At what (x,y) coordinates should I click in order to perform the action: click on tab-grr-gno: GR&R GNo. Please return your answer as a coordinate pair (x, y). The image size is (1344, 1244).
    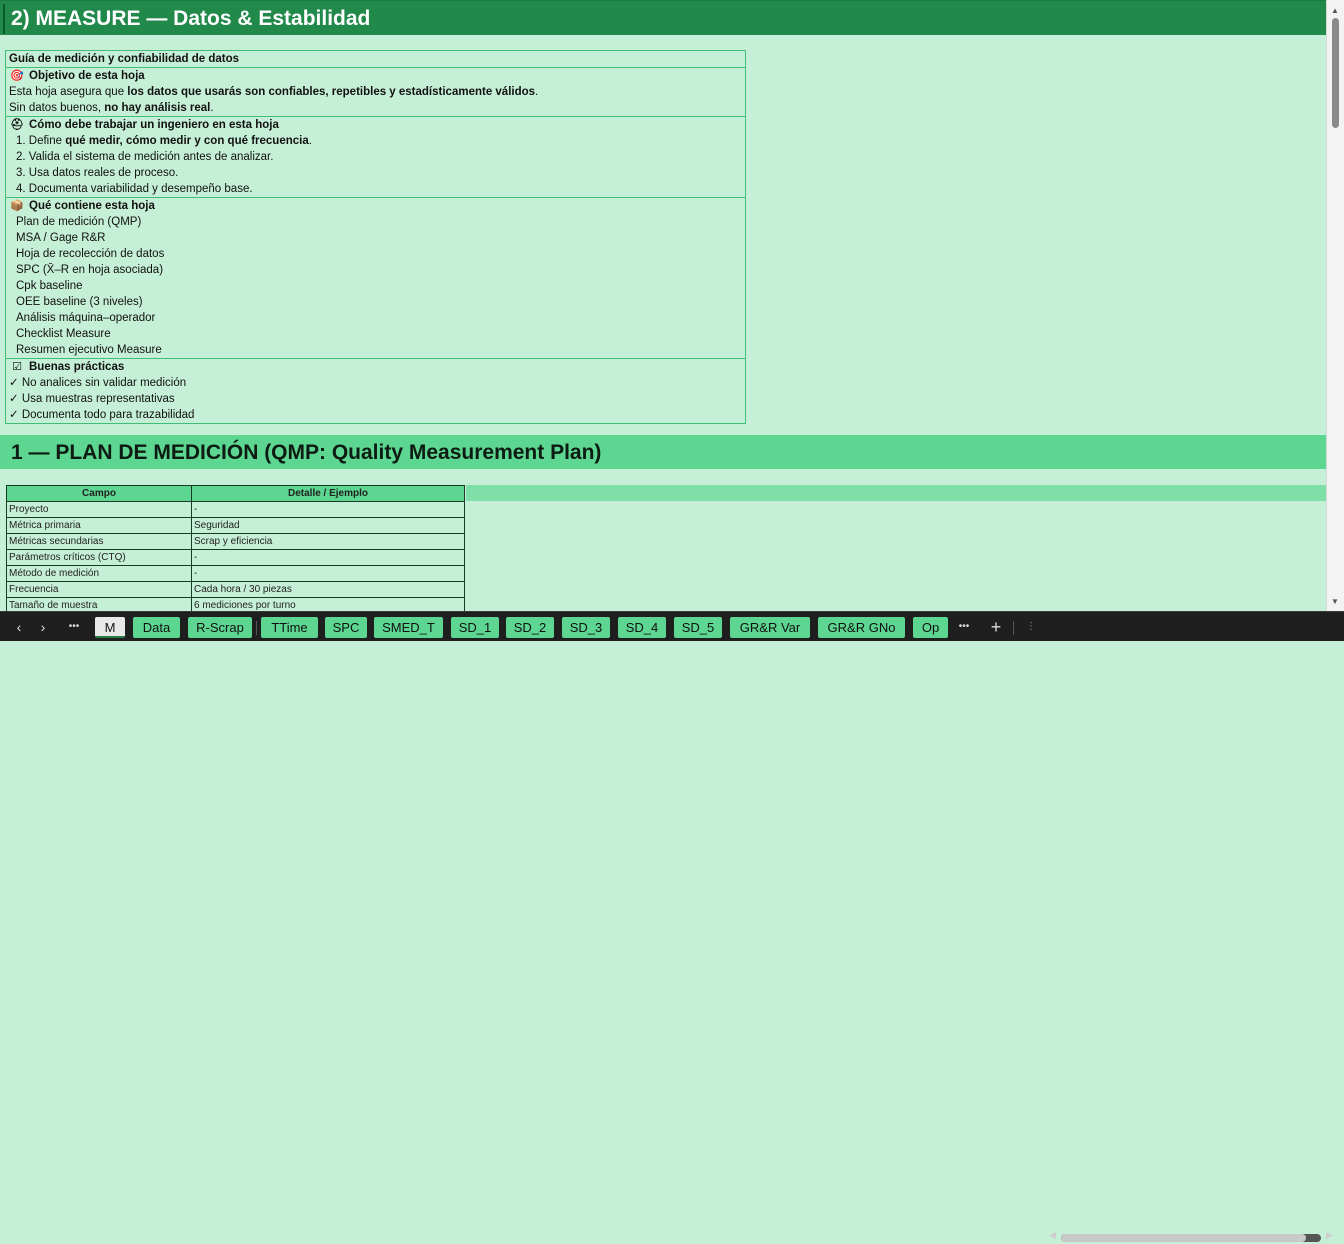
    Looking at the image, I should click on (861, 627).